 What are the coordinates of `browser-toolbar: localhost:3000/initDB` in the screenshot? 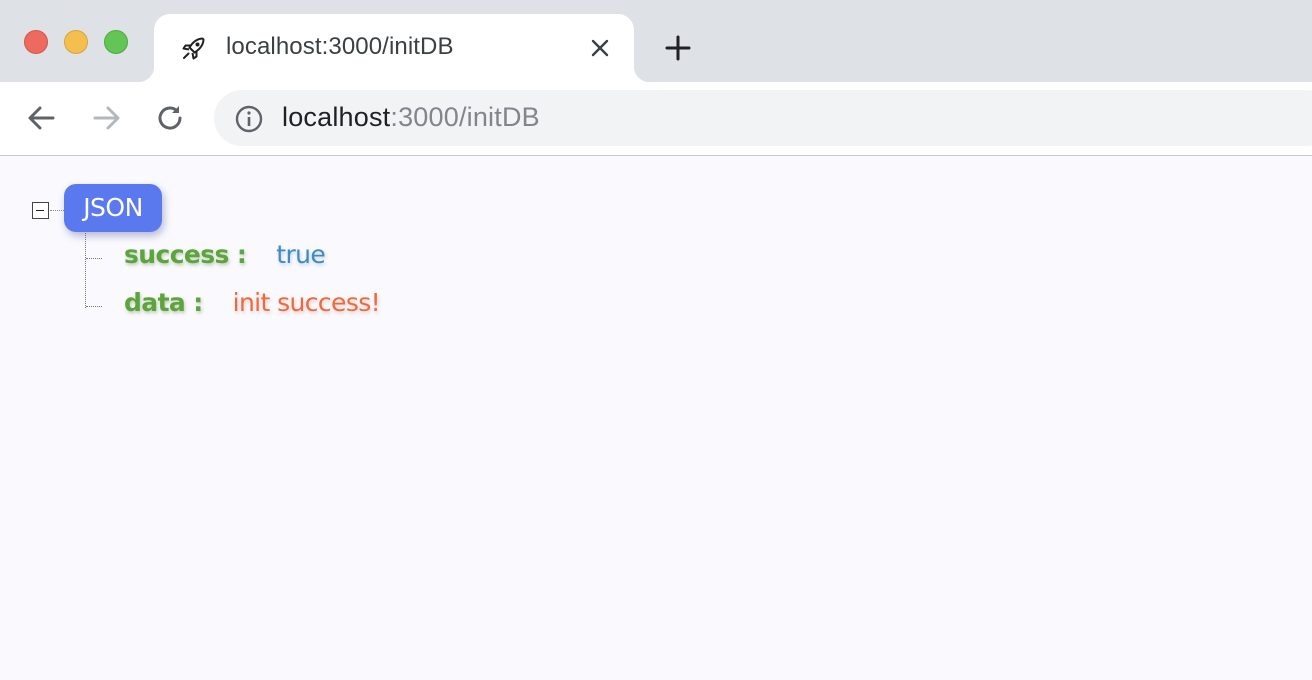 It's located at (656, 119).